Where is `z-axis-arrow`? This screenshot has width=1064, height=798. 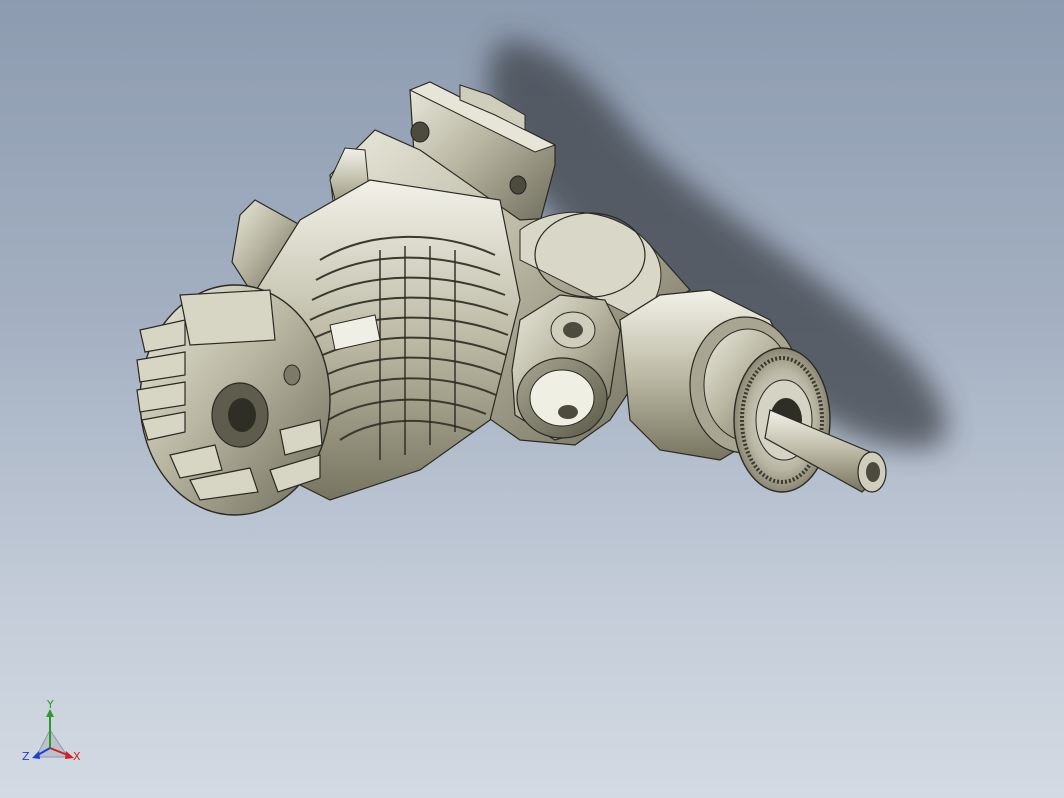
z-axis-arrow is located at coordinates (36, 755).